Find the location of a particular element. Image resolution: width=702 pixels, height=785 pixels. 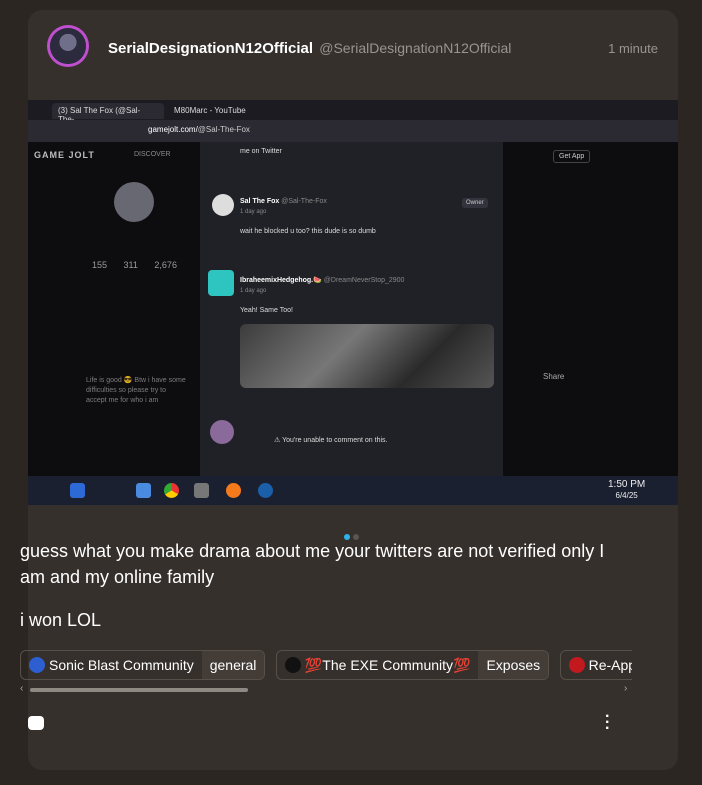

steam-icon is located at coordinates (265, 490).